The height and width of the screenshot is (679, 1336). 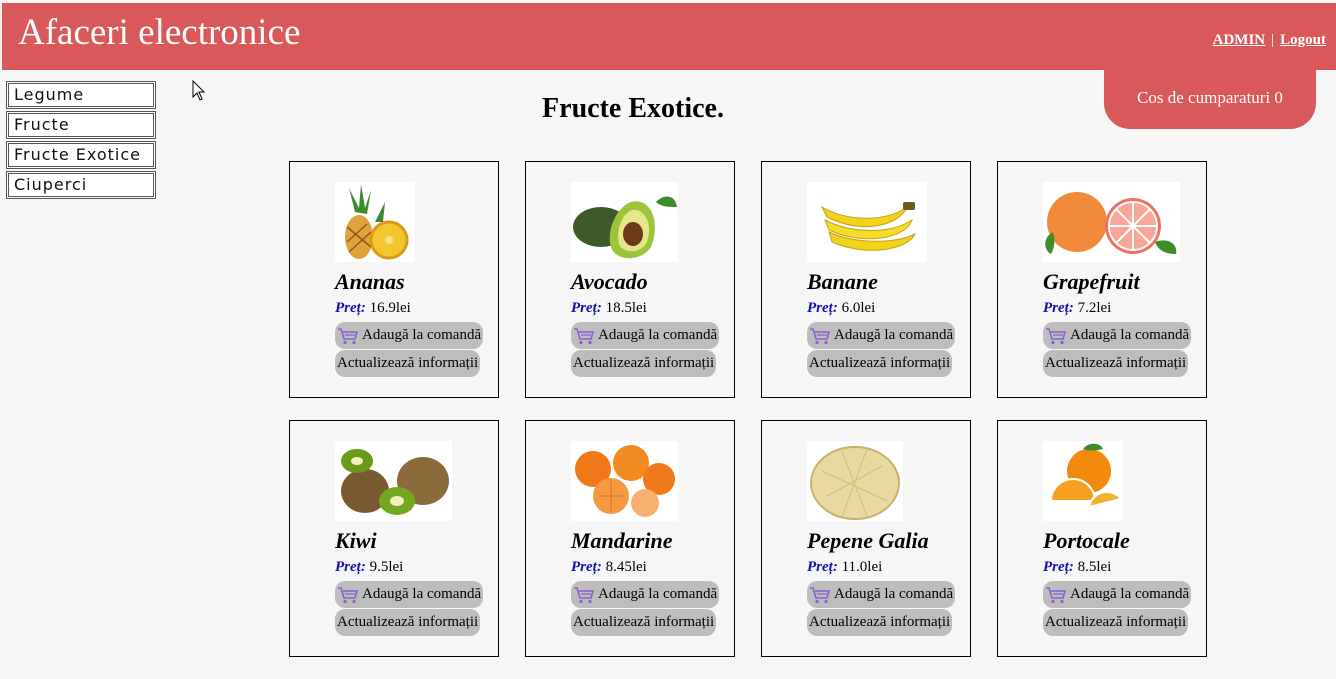 What do you see at coordinates (1269, 40) in the screenshot?
I see `top-links: ADMIN | Logout` at bounding box center [1269, 40].